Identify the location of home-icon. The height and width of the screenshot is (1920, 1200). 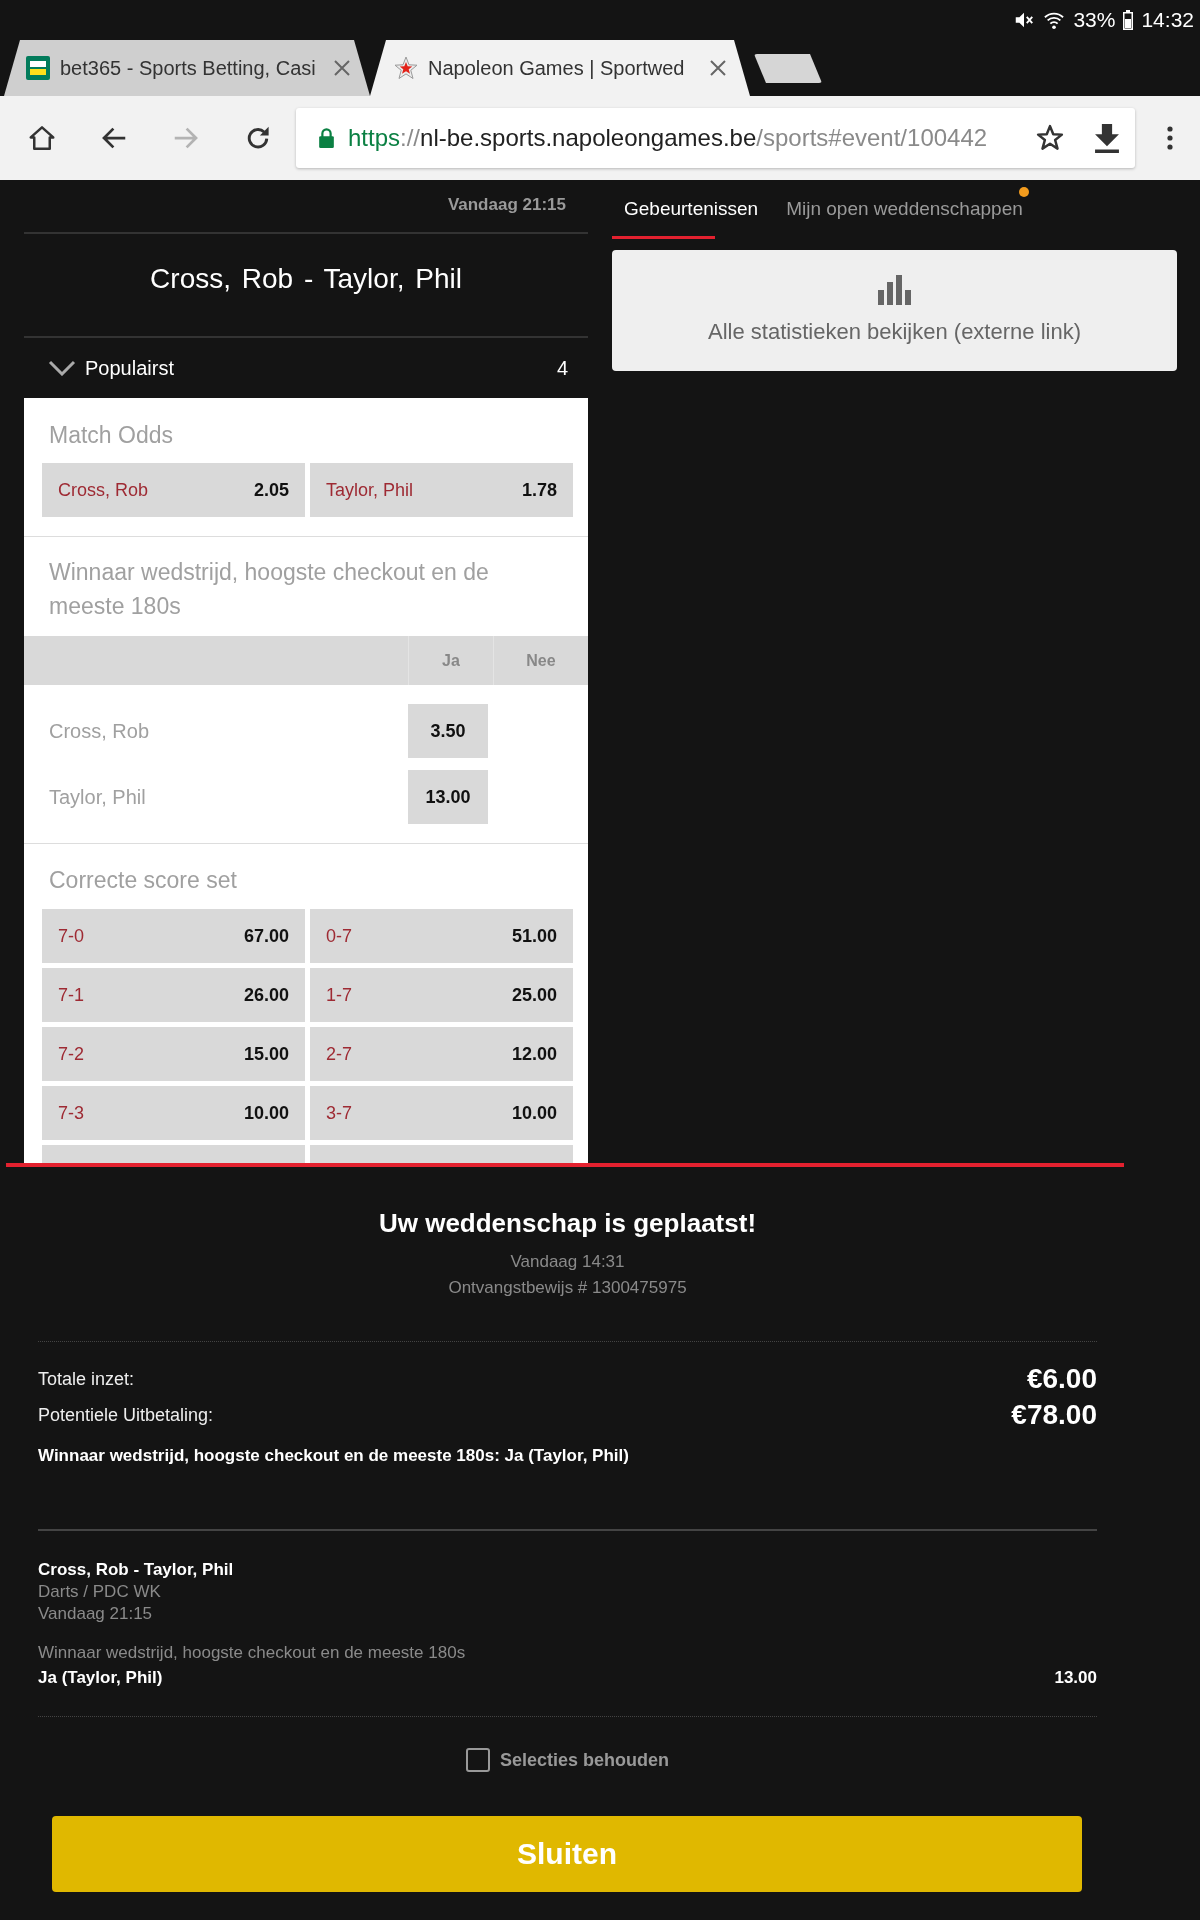
(42, 138).